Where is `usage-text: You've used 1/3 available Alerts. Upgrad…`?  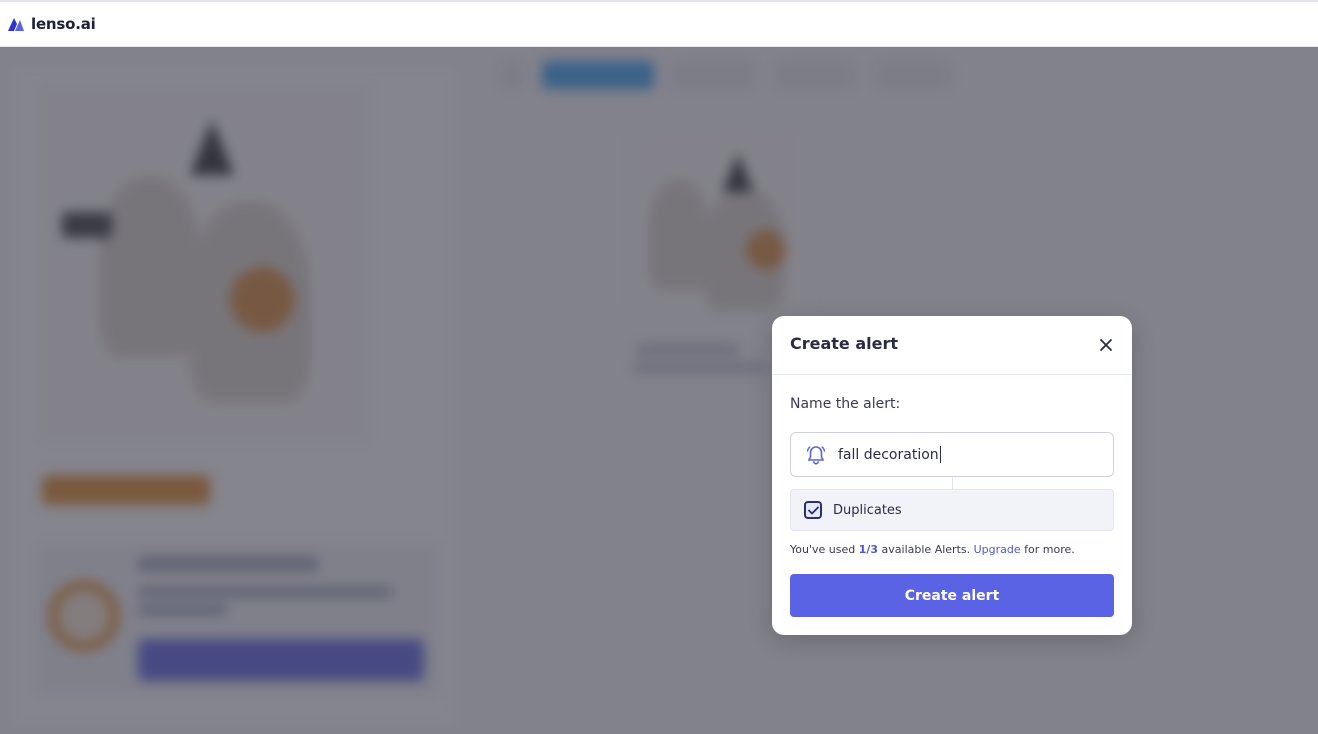
usage-text: You've used 1/3 available Alerts. Upgrad… is located at coordinates (932, 549).